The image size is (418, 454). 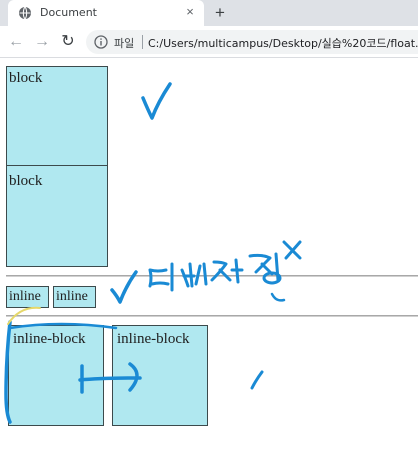 What do you see at coordinates (190, 12) in the screenshot?
I see `close-tab-icon: ×` at bounding box center [190, 12].